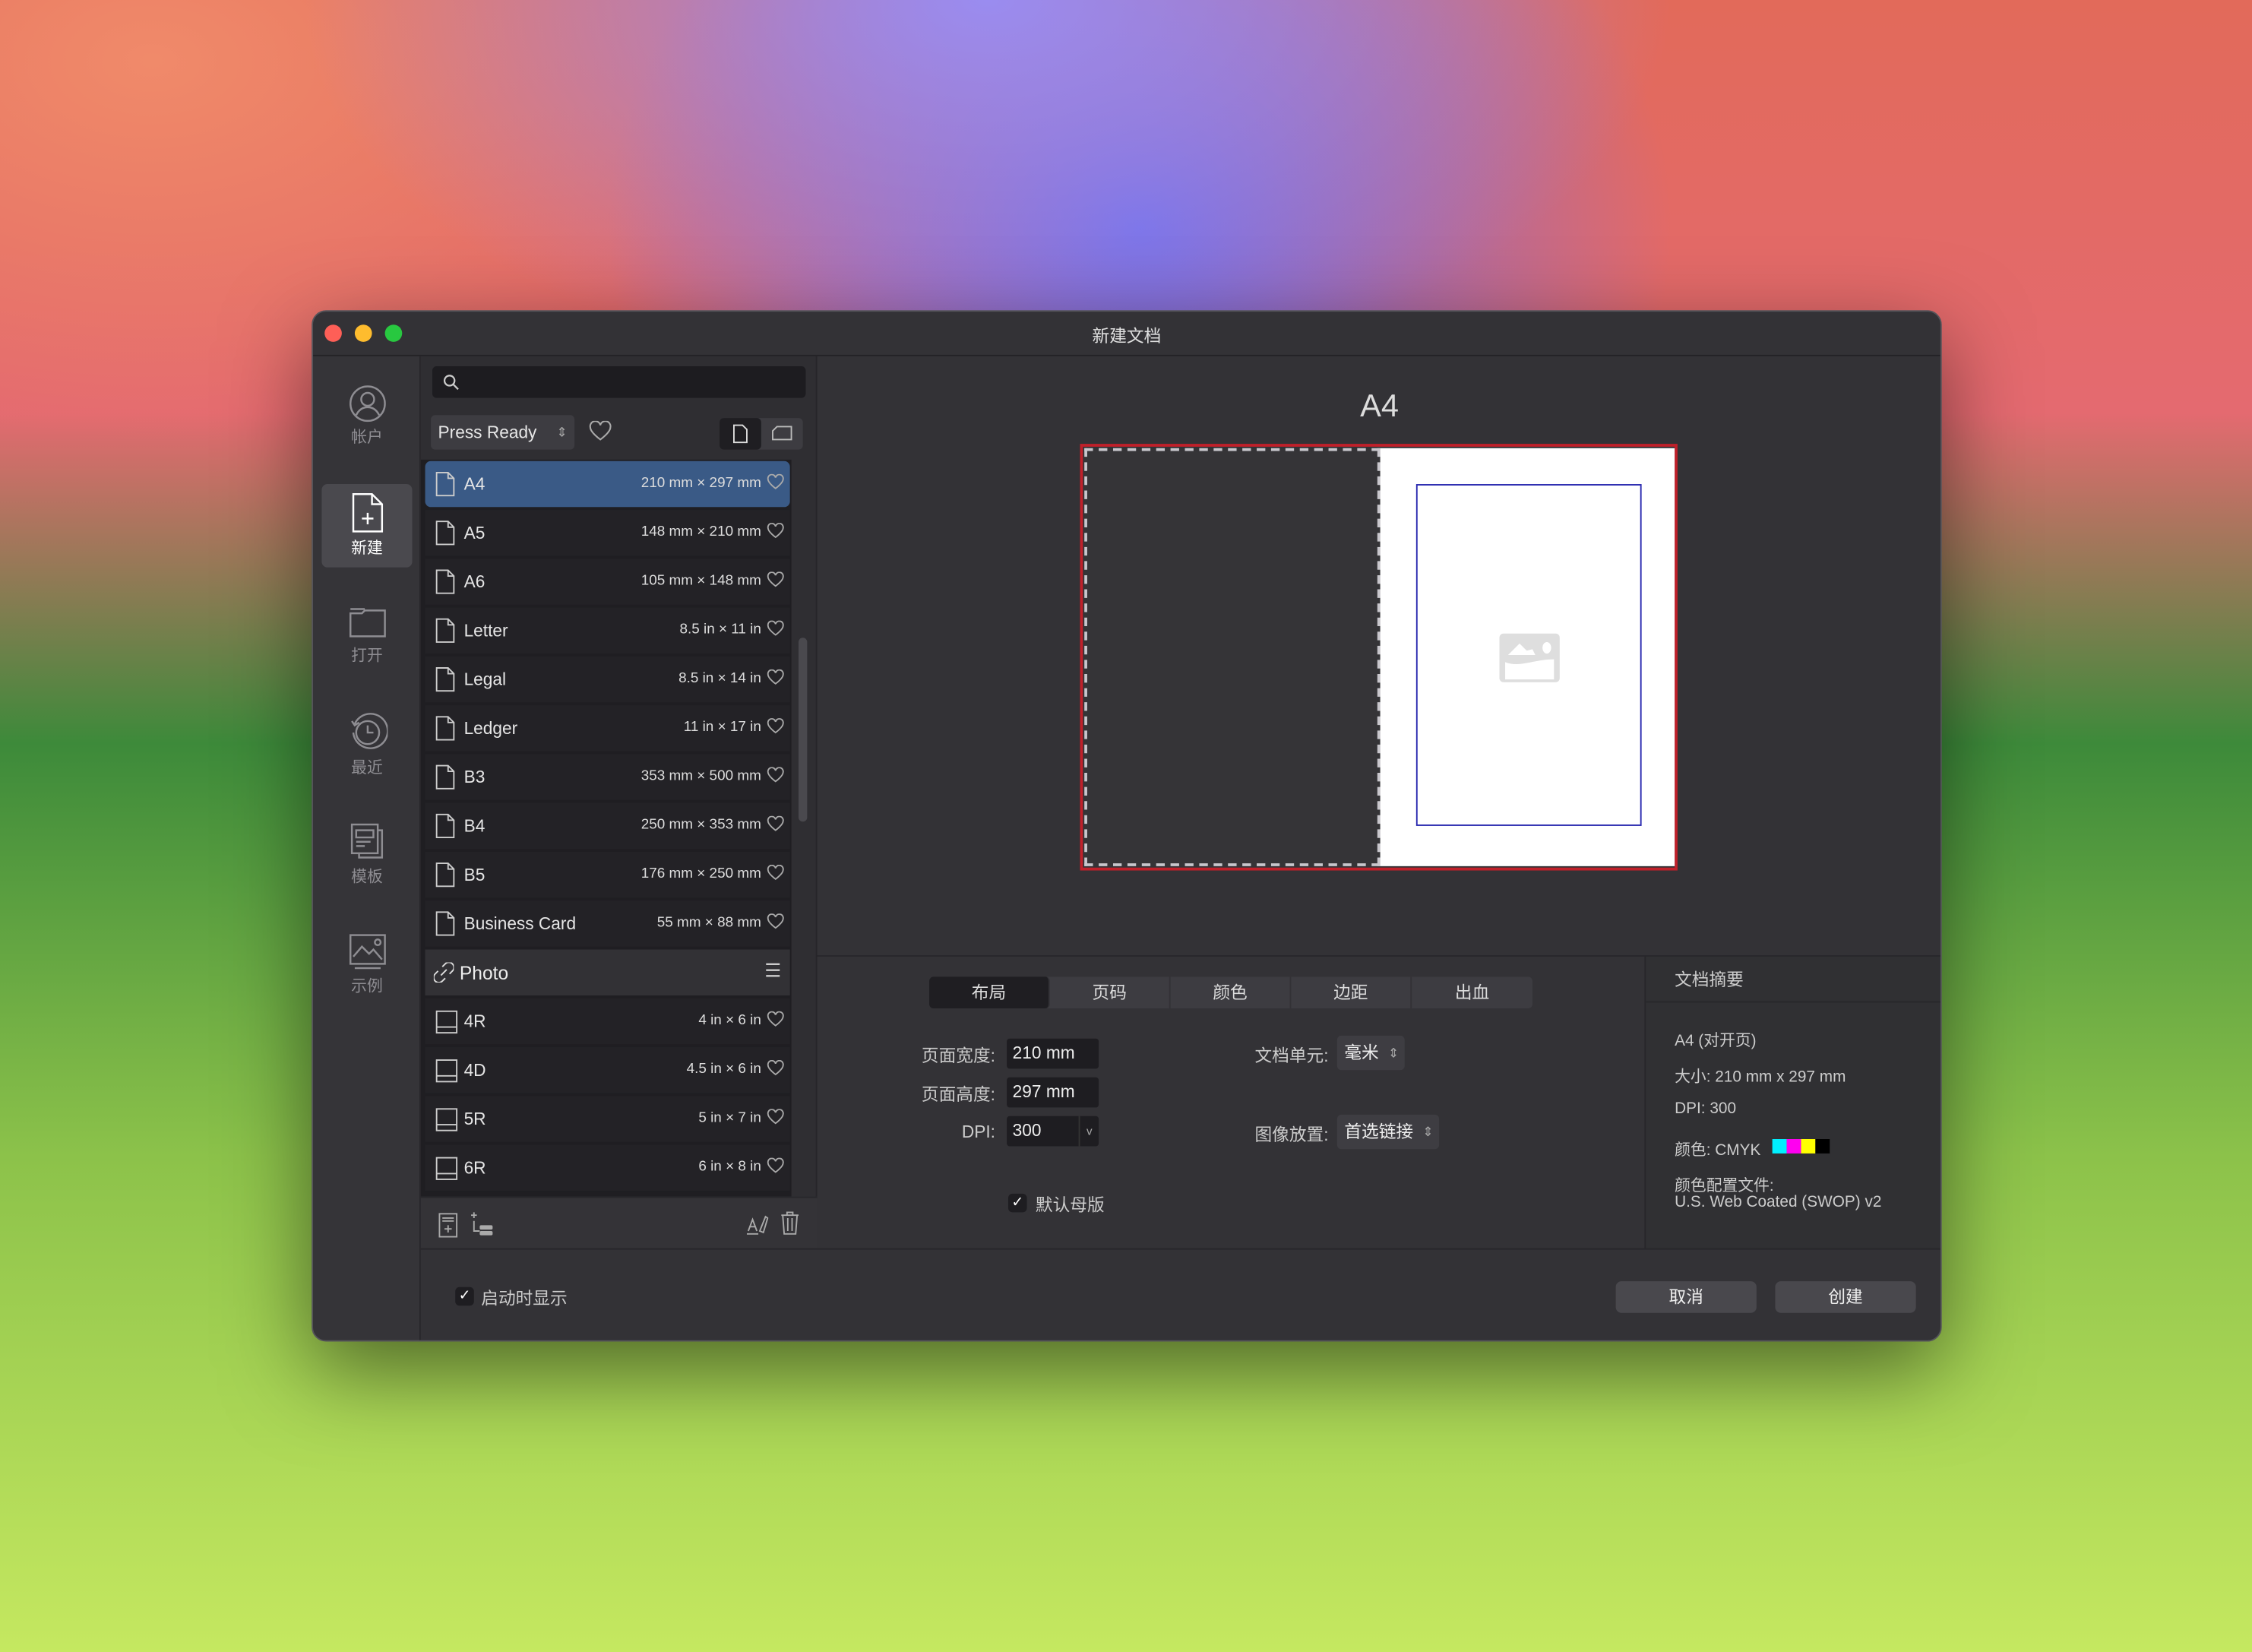  Describe the element at coordinates (607, 1119) in the screenshot. I see `preset-row-5r: 5R 5 in × 7 in` at that location.